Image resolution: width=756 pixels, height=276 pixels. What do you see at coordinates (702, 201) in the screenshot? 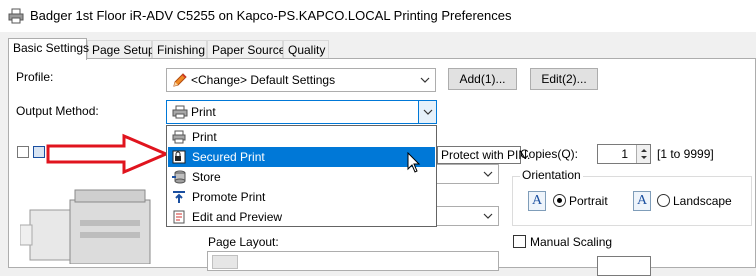
I see `landscape-label: Landscape` at bounding box center [702, 201].